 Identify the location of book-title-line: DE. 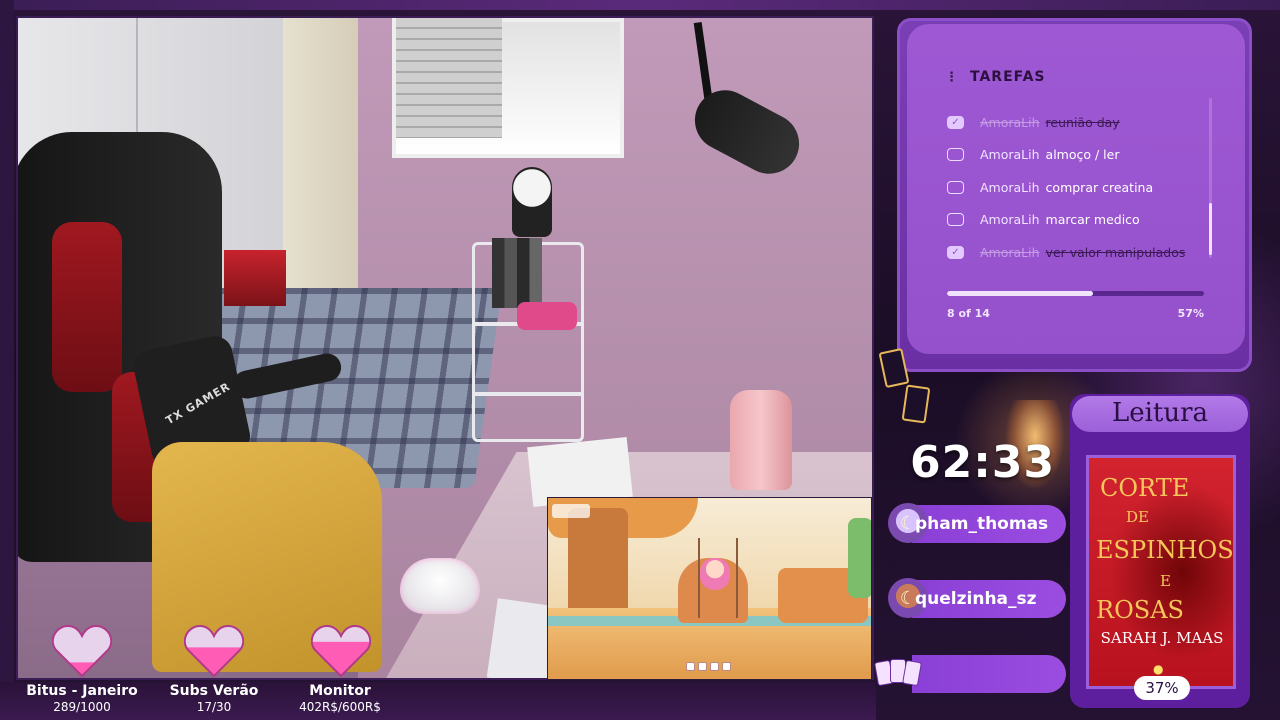
(1137, 517).